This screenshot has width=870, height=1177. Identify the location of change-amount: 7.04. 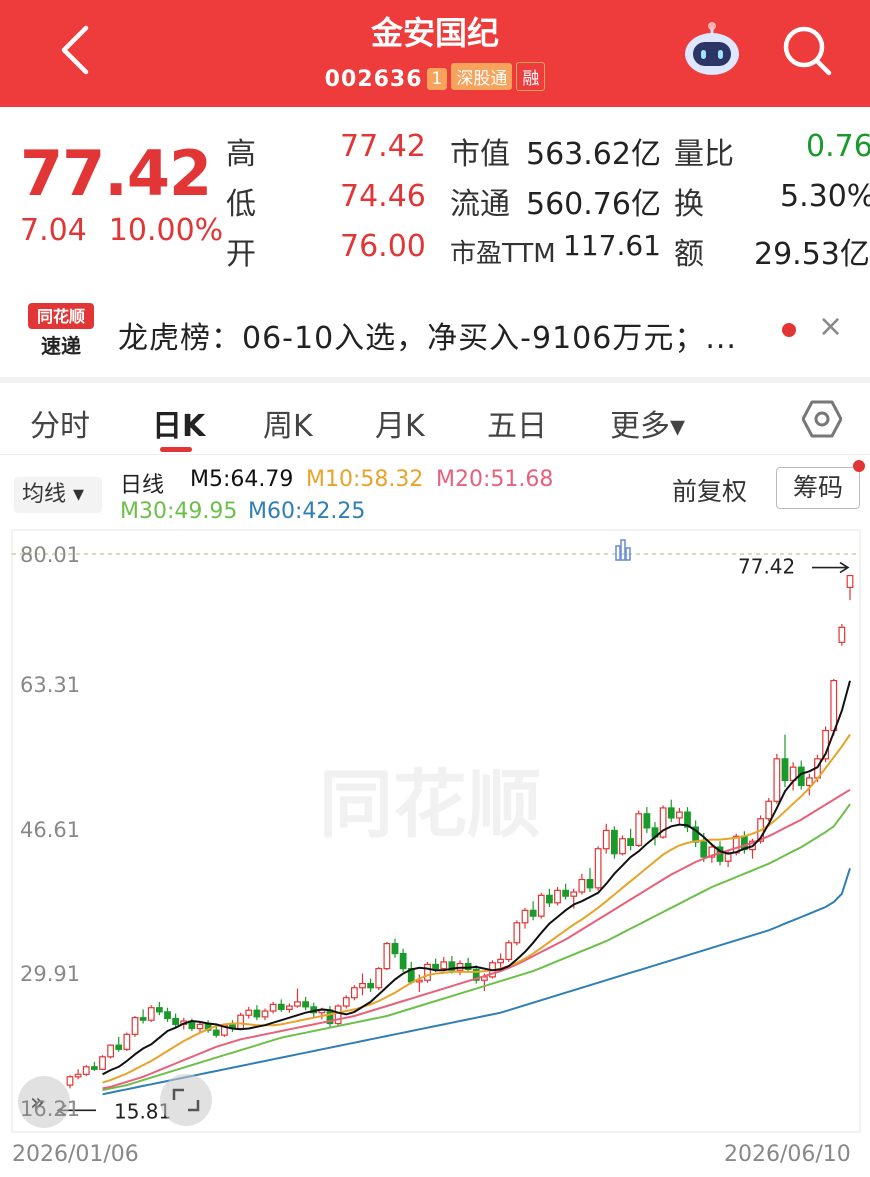
(53, 230).